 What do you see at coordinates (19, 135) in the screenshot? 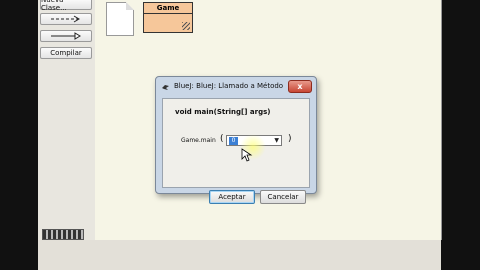
I see `left-black-bar` at bounding box center [19, 135].